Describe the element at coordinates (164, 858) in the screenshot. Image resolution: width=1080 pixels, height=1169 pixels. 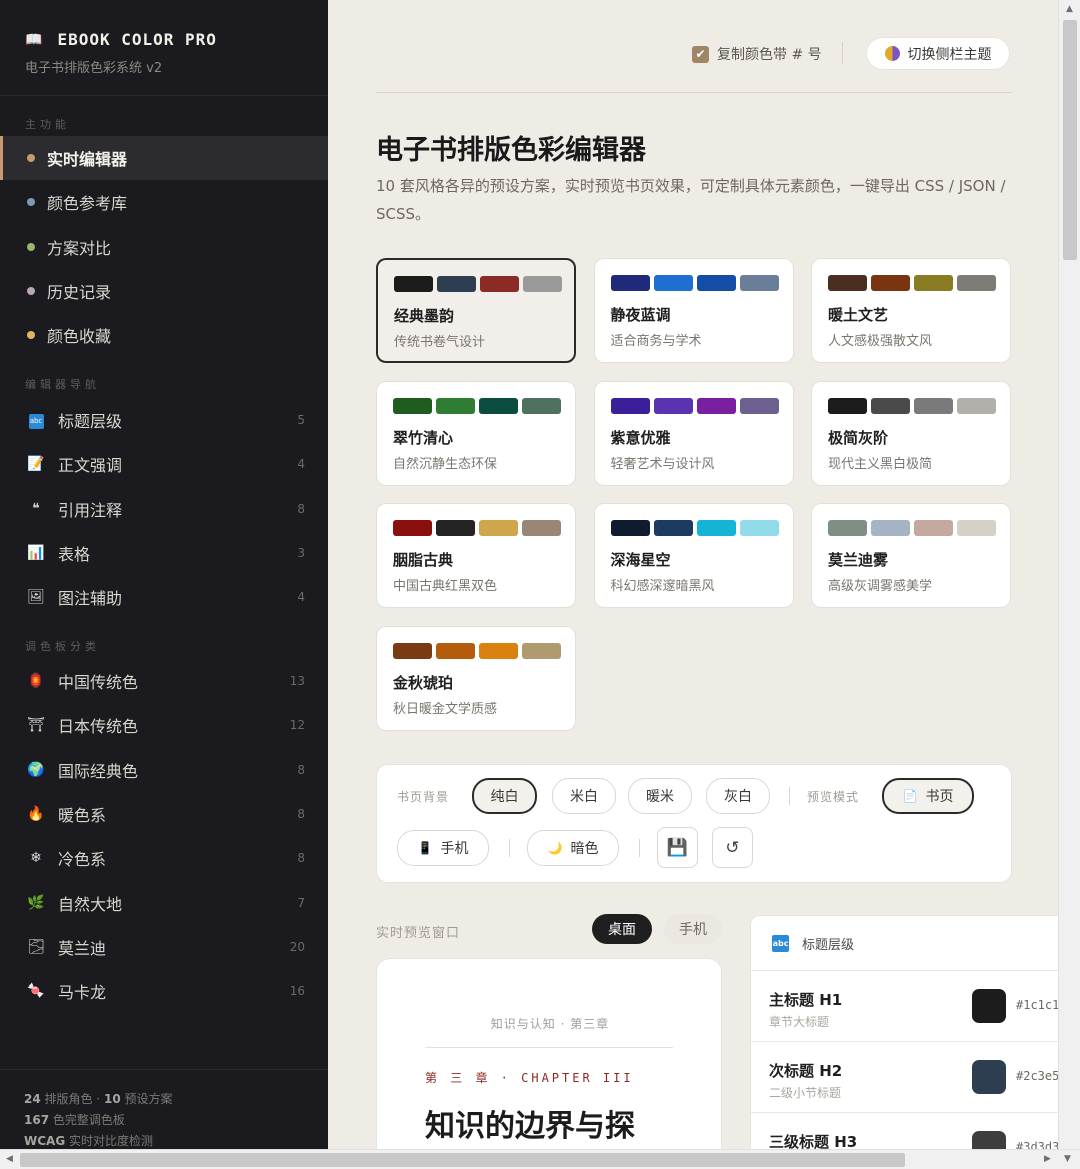
I see `sidebar-item-palette_items-4: ❄ 冷色系 8` at that location.